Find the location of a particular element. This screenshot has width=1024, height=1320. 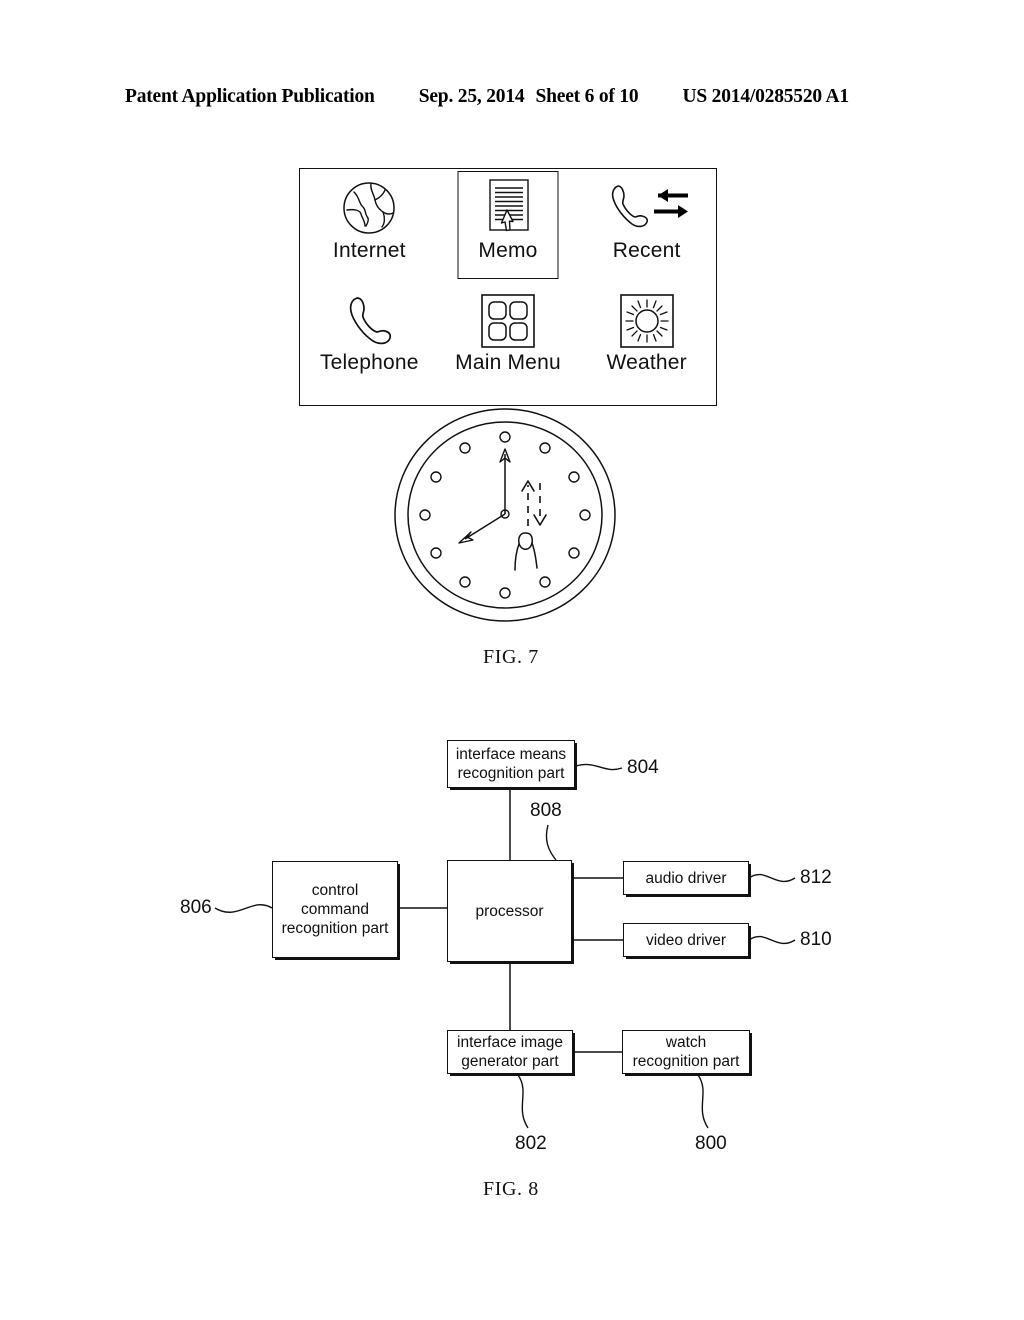

block-label: control command recognition part is located at coordinates (335, 909).